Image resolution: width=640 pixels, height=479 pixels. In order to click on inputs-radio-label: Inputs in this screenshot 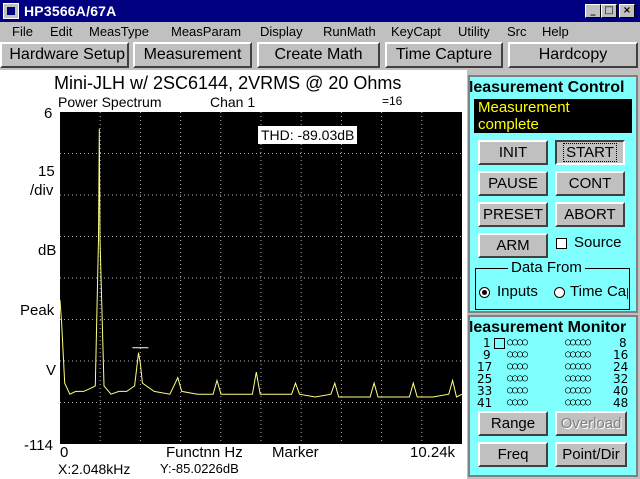, I will do `click(517, 291)`.